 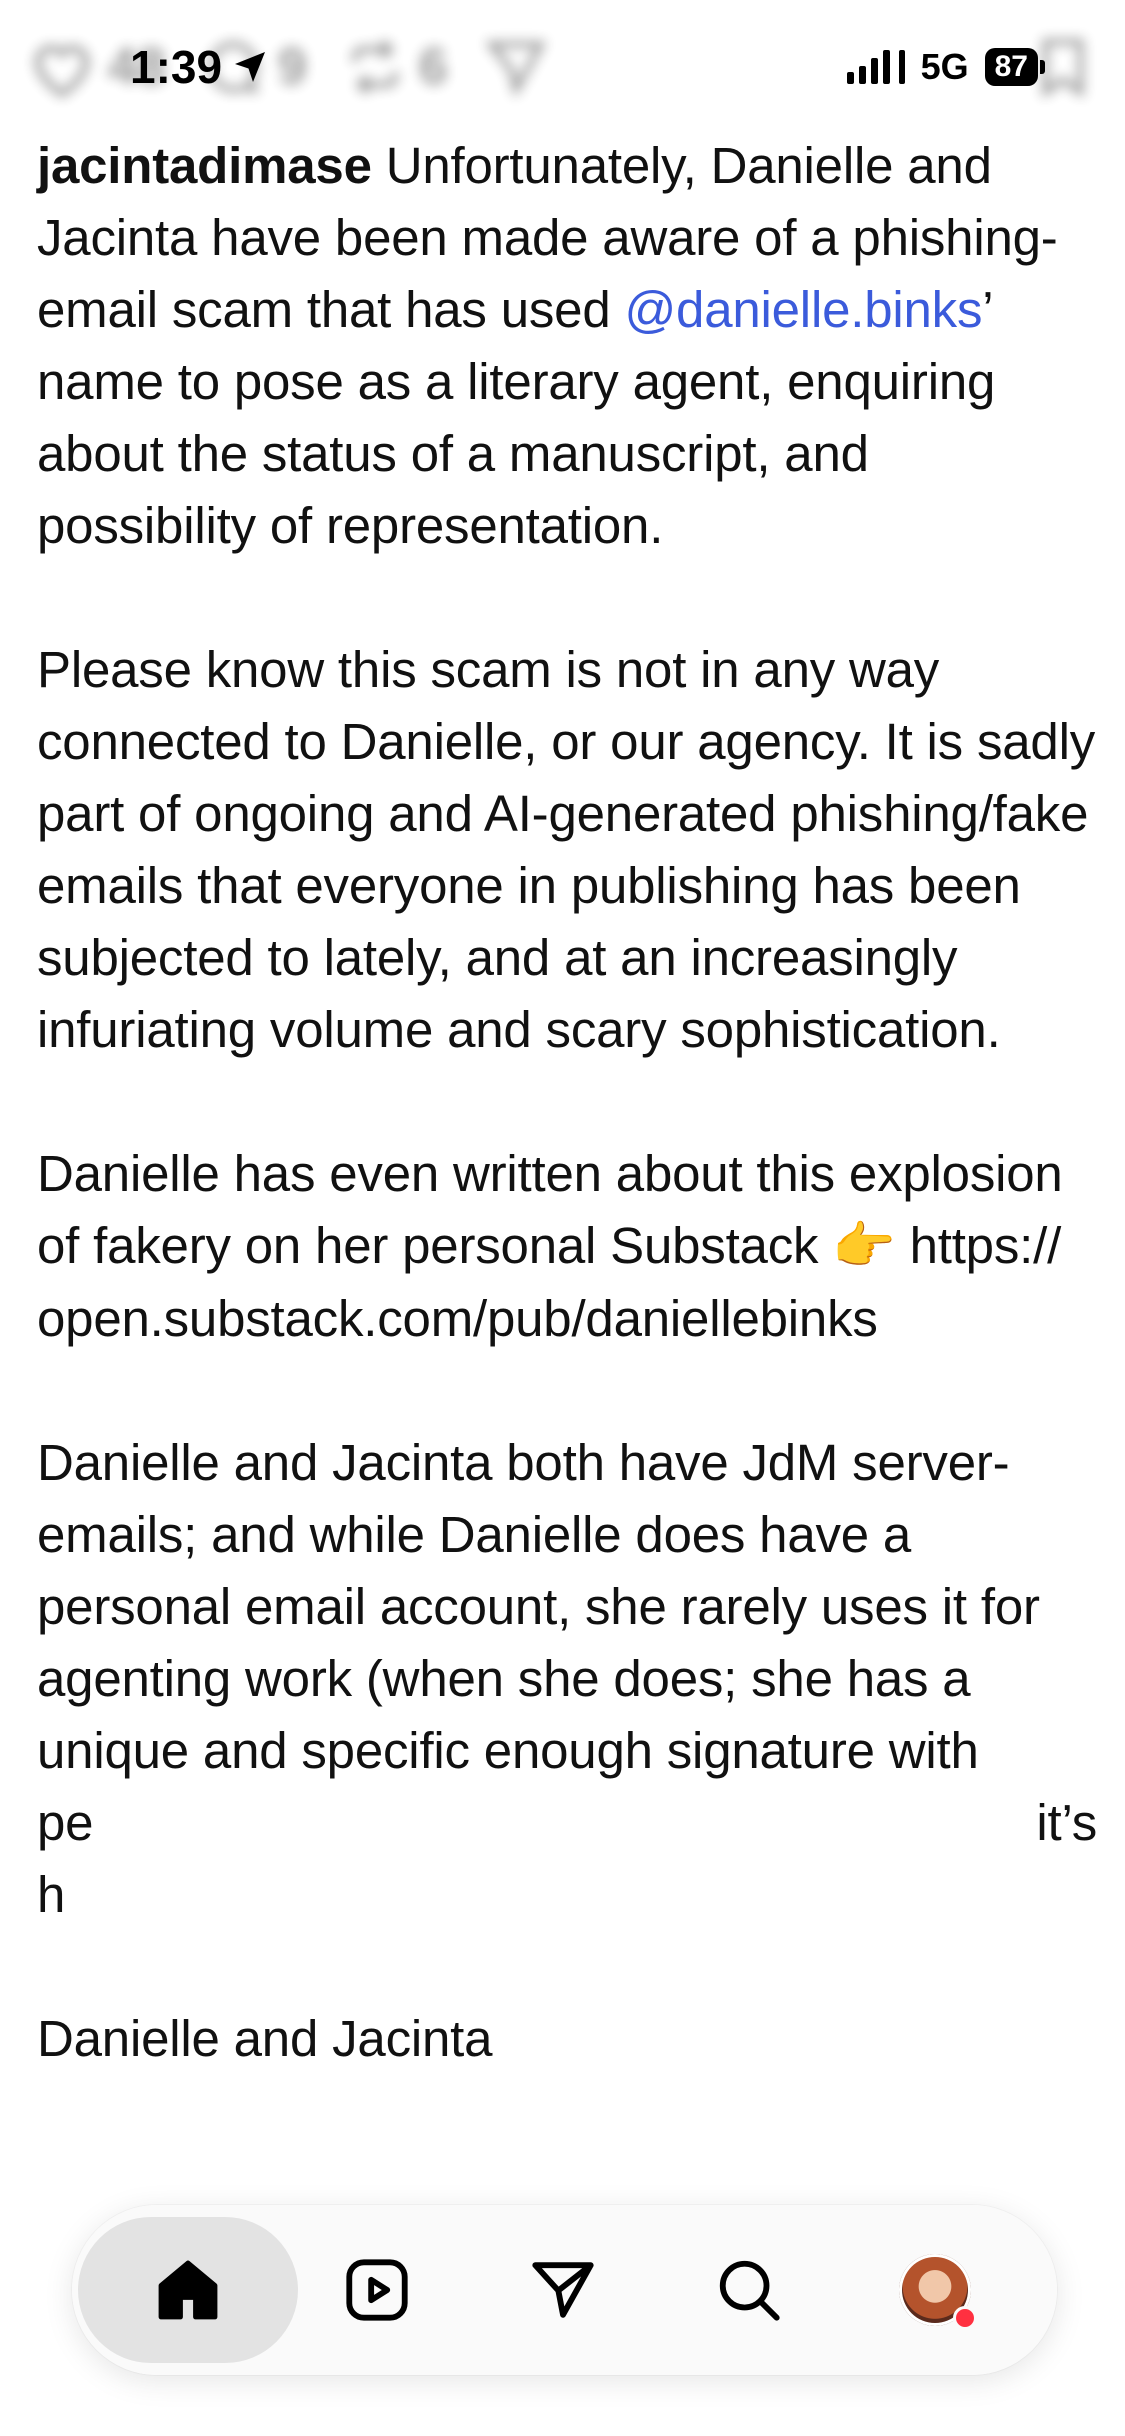 What do you see at coordinates (292, 67) in the screenshot?
I see `comment-count: 9` at bounding box center [292, 67].